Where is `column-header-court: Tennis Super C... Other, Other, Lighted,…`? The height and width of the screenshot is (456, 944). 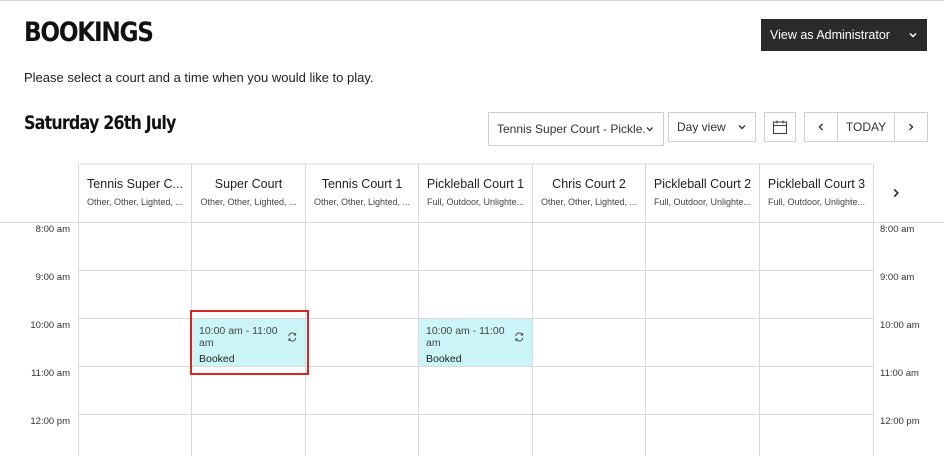 column-header-court: Tennis Super C... Other, Other, Lighted,… is located at coordinates (135, 193).